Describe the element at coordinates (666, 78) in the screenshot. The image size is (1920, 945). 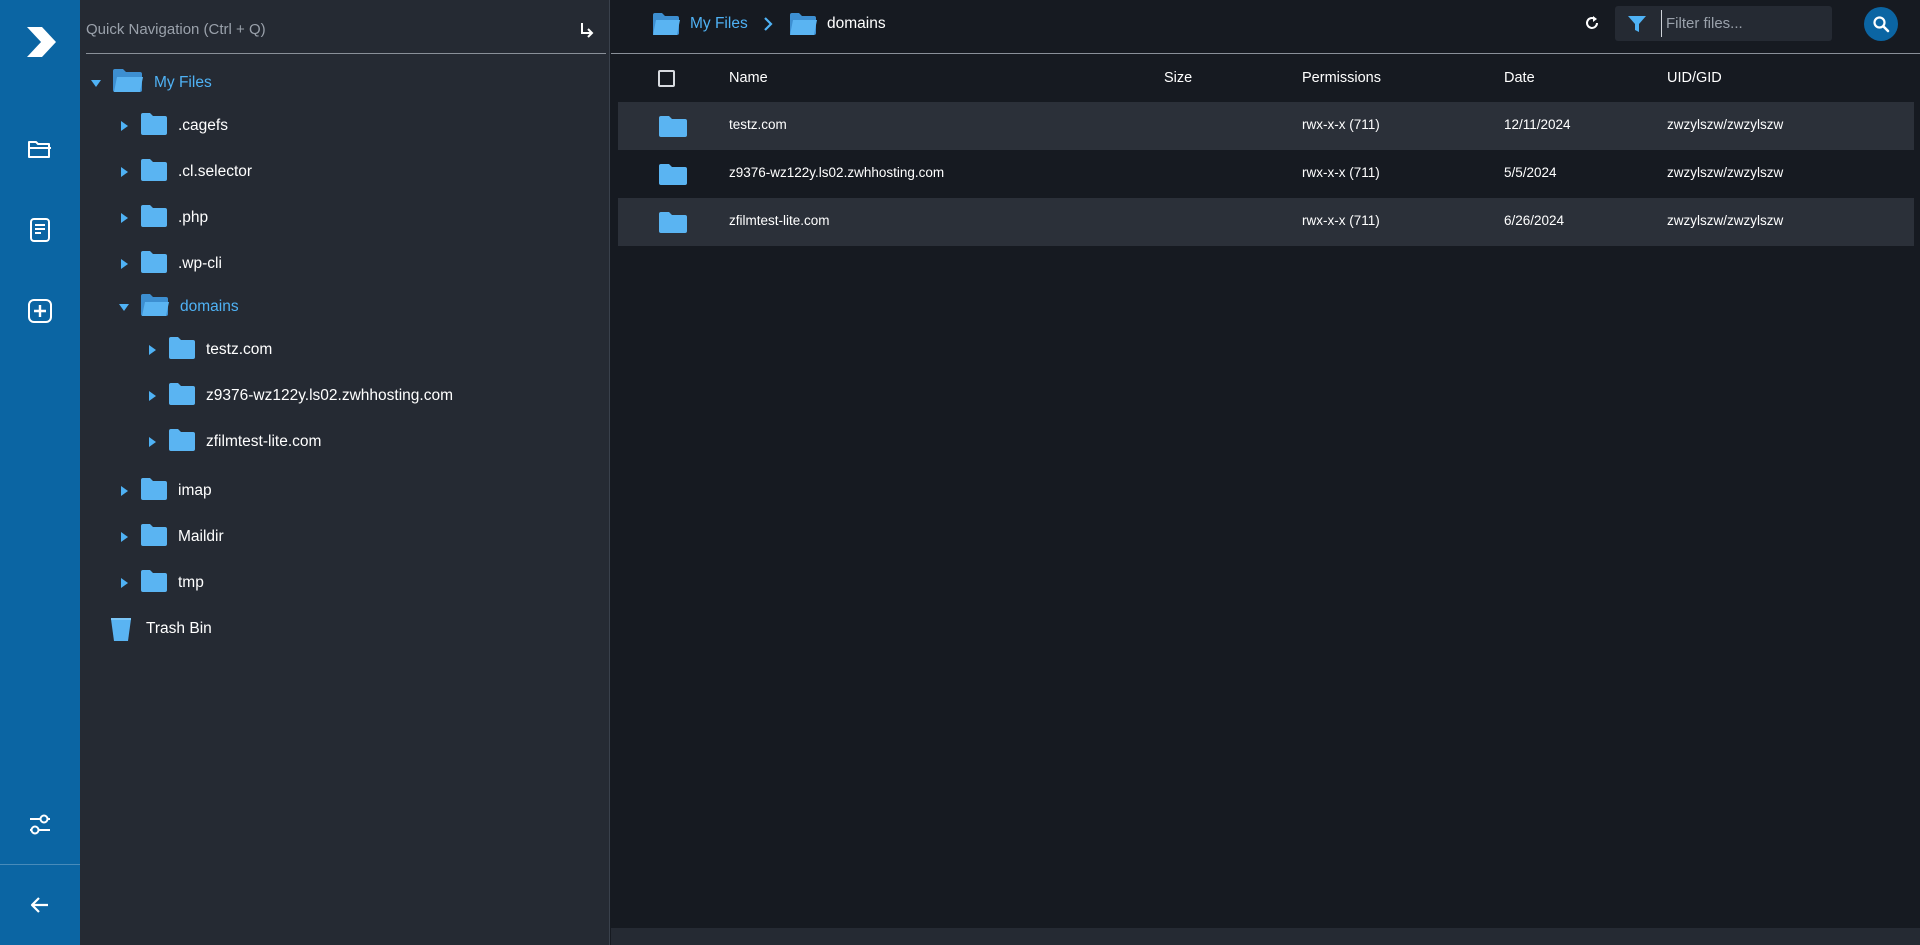
I see `select-all-checkbox` at that location.